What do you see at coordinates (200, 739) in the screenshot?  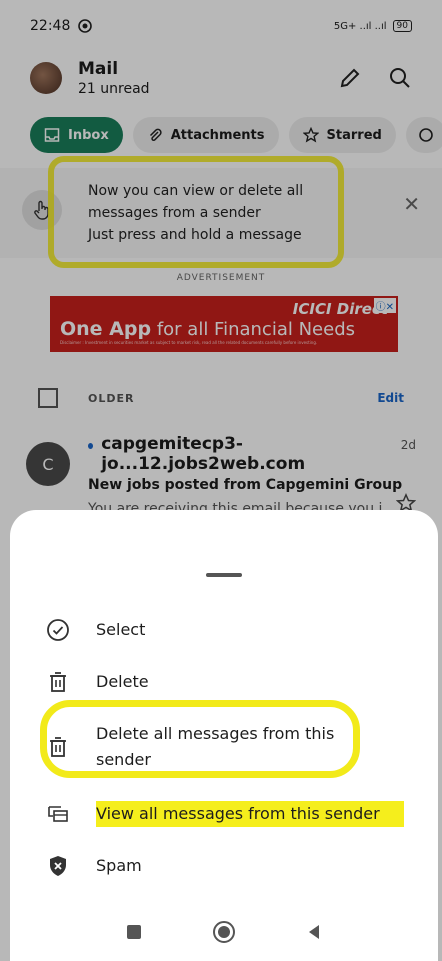 I see `annotation-highlight-delete-all` at bounding box center [200, 739].